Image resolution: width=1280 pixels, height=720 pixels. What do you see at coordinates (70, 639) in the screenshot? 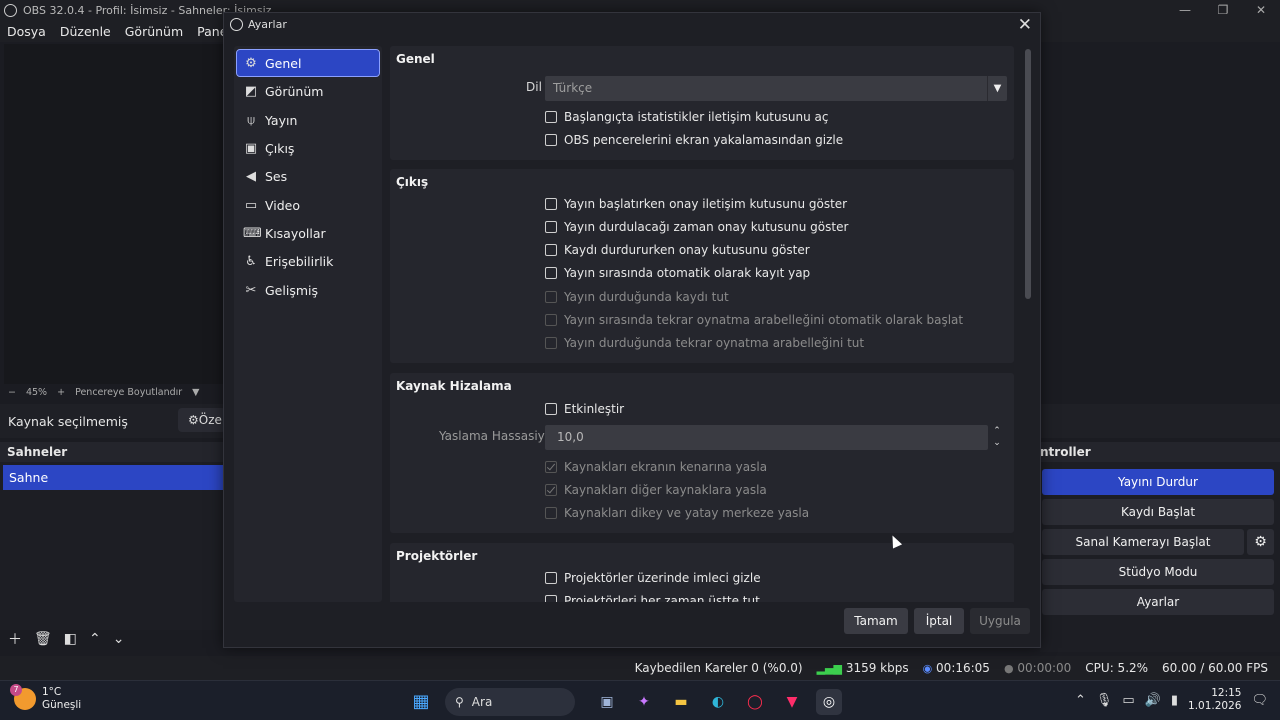
I see `filter-icon: ◧` at bounding box center [70, 639].